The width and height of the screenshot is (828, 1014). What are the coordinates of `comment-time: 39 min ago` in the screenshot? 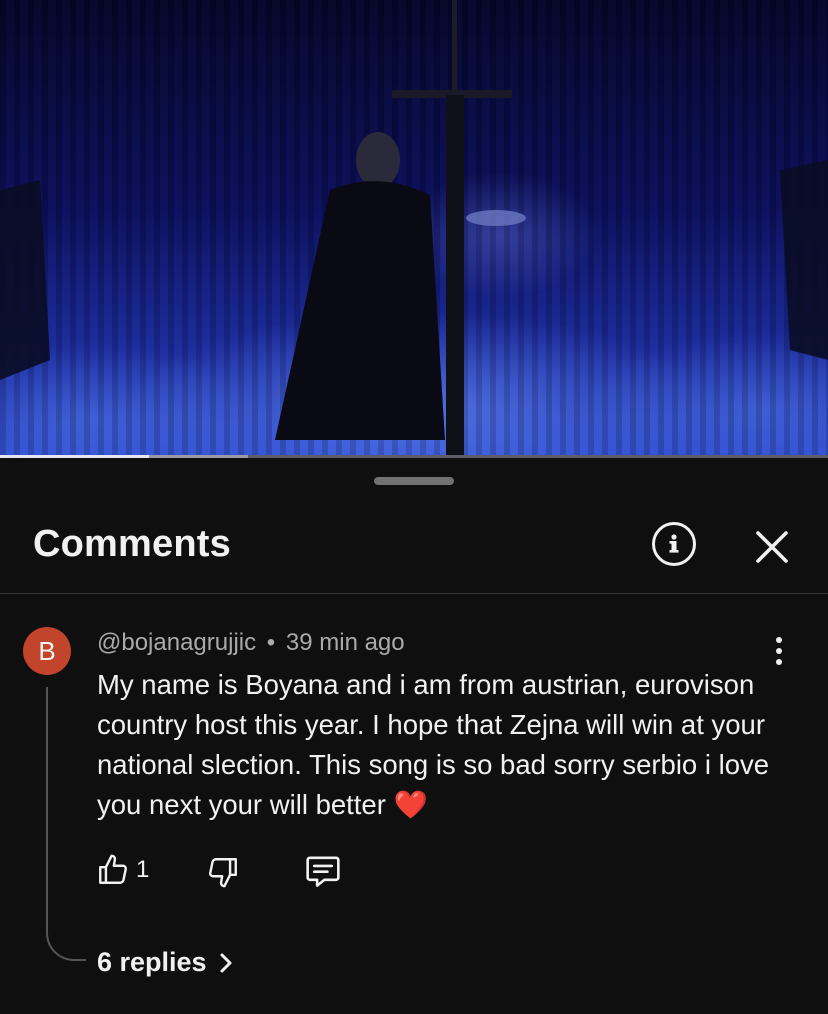 It's located at (345, 642).